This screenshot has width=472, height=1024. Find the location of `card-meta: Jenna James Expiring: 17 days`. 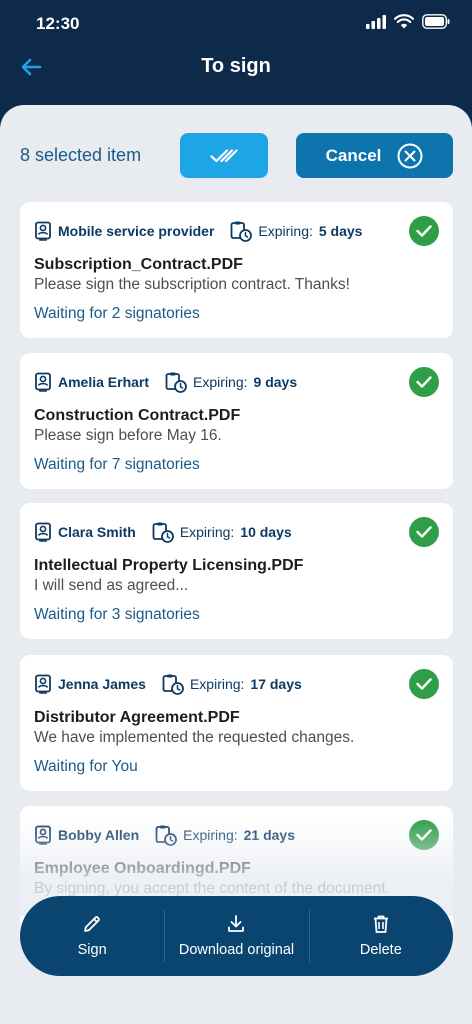

card-meta: Jenna James Expiring: 17 days is located at coordinates (168, 684).